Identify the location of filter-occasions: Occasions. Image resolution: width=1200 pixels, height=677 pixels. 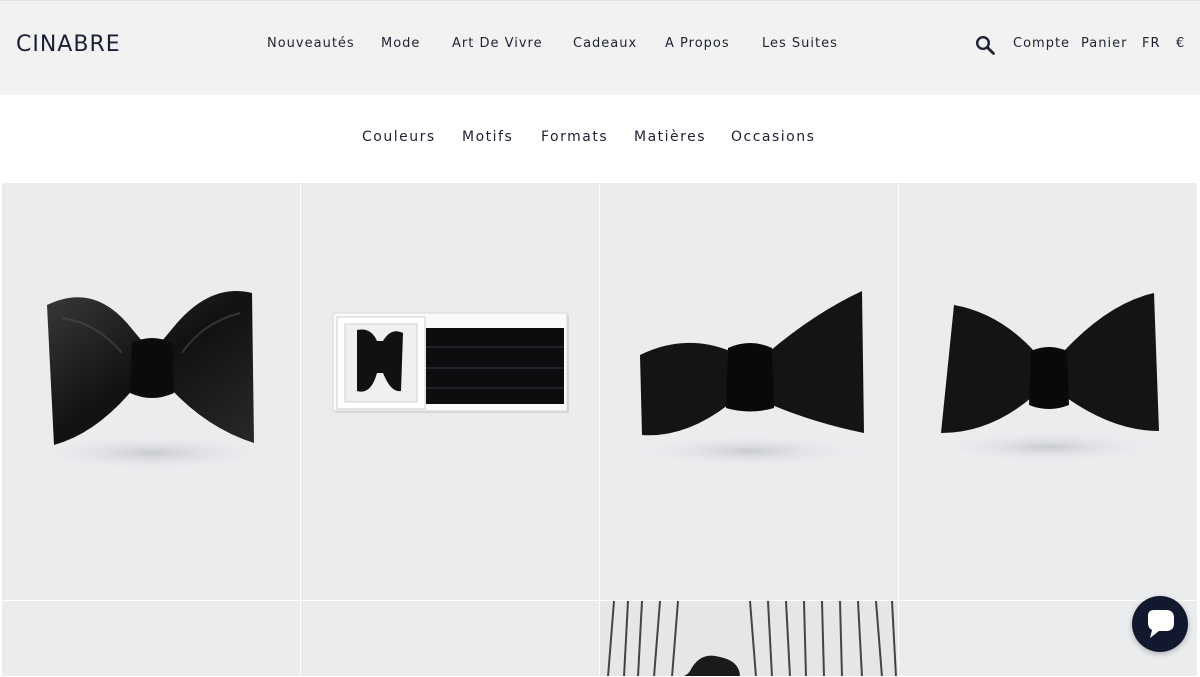
(773, 137).